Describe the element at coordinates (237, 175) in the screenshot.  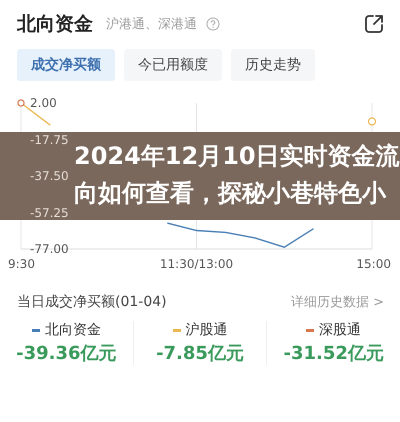
I see `banner-headline: 2024年12月10日实时资金流 向如何查看，探秘小巷特色小` at that location.